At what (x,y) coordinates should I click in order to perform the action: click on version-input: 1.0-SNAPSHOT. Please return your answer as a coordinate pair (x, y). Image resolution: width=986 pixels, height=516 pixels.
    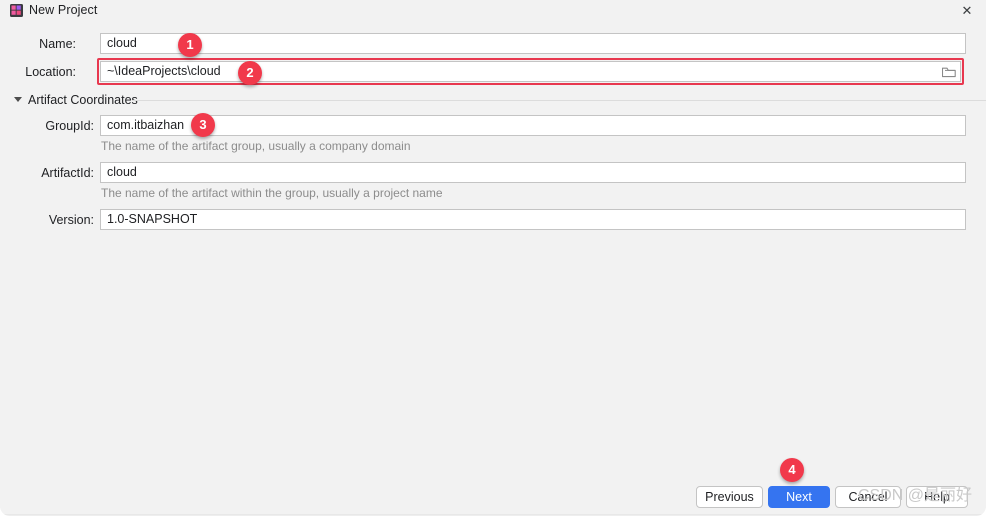
    Looking at the image, I should click on (533, 219).